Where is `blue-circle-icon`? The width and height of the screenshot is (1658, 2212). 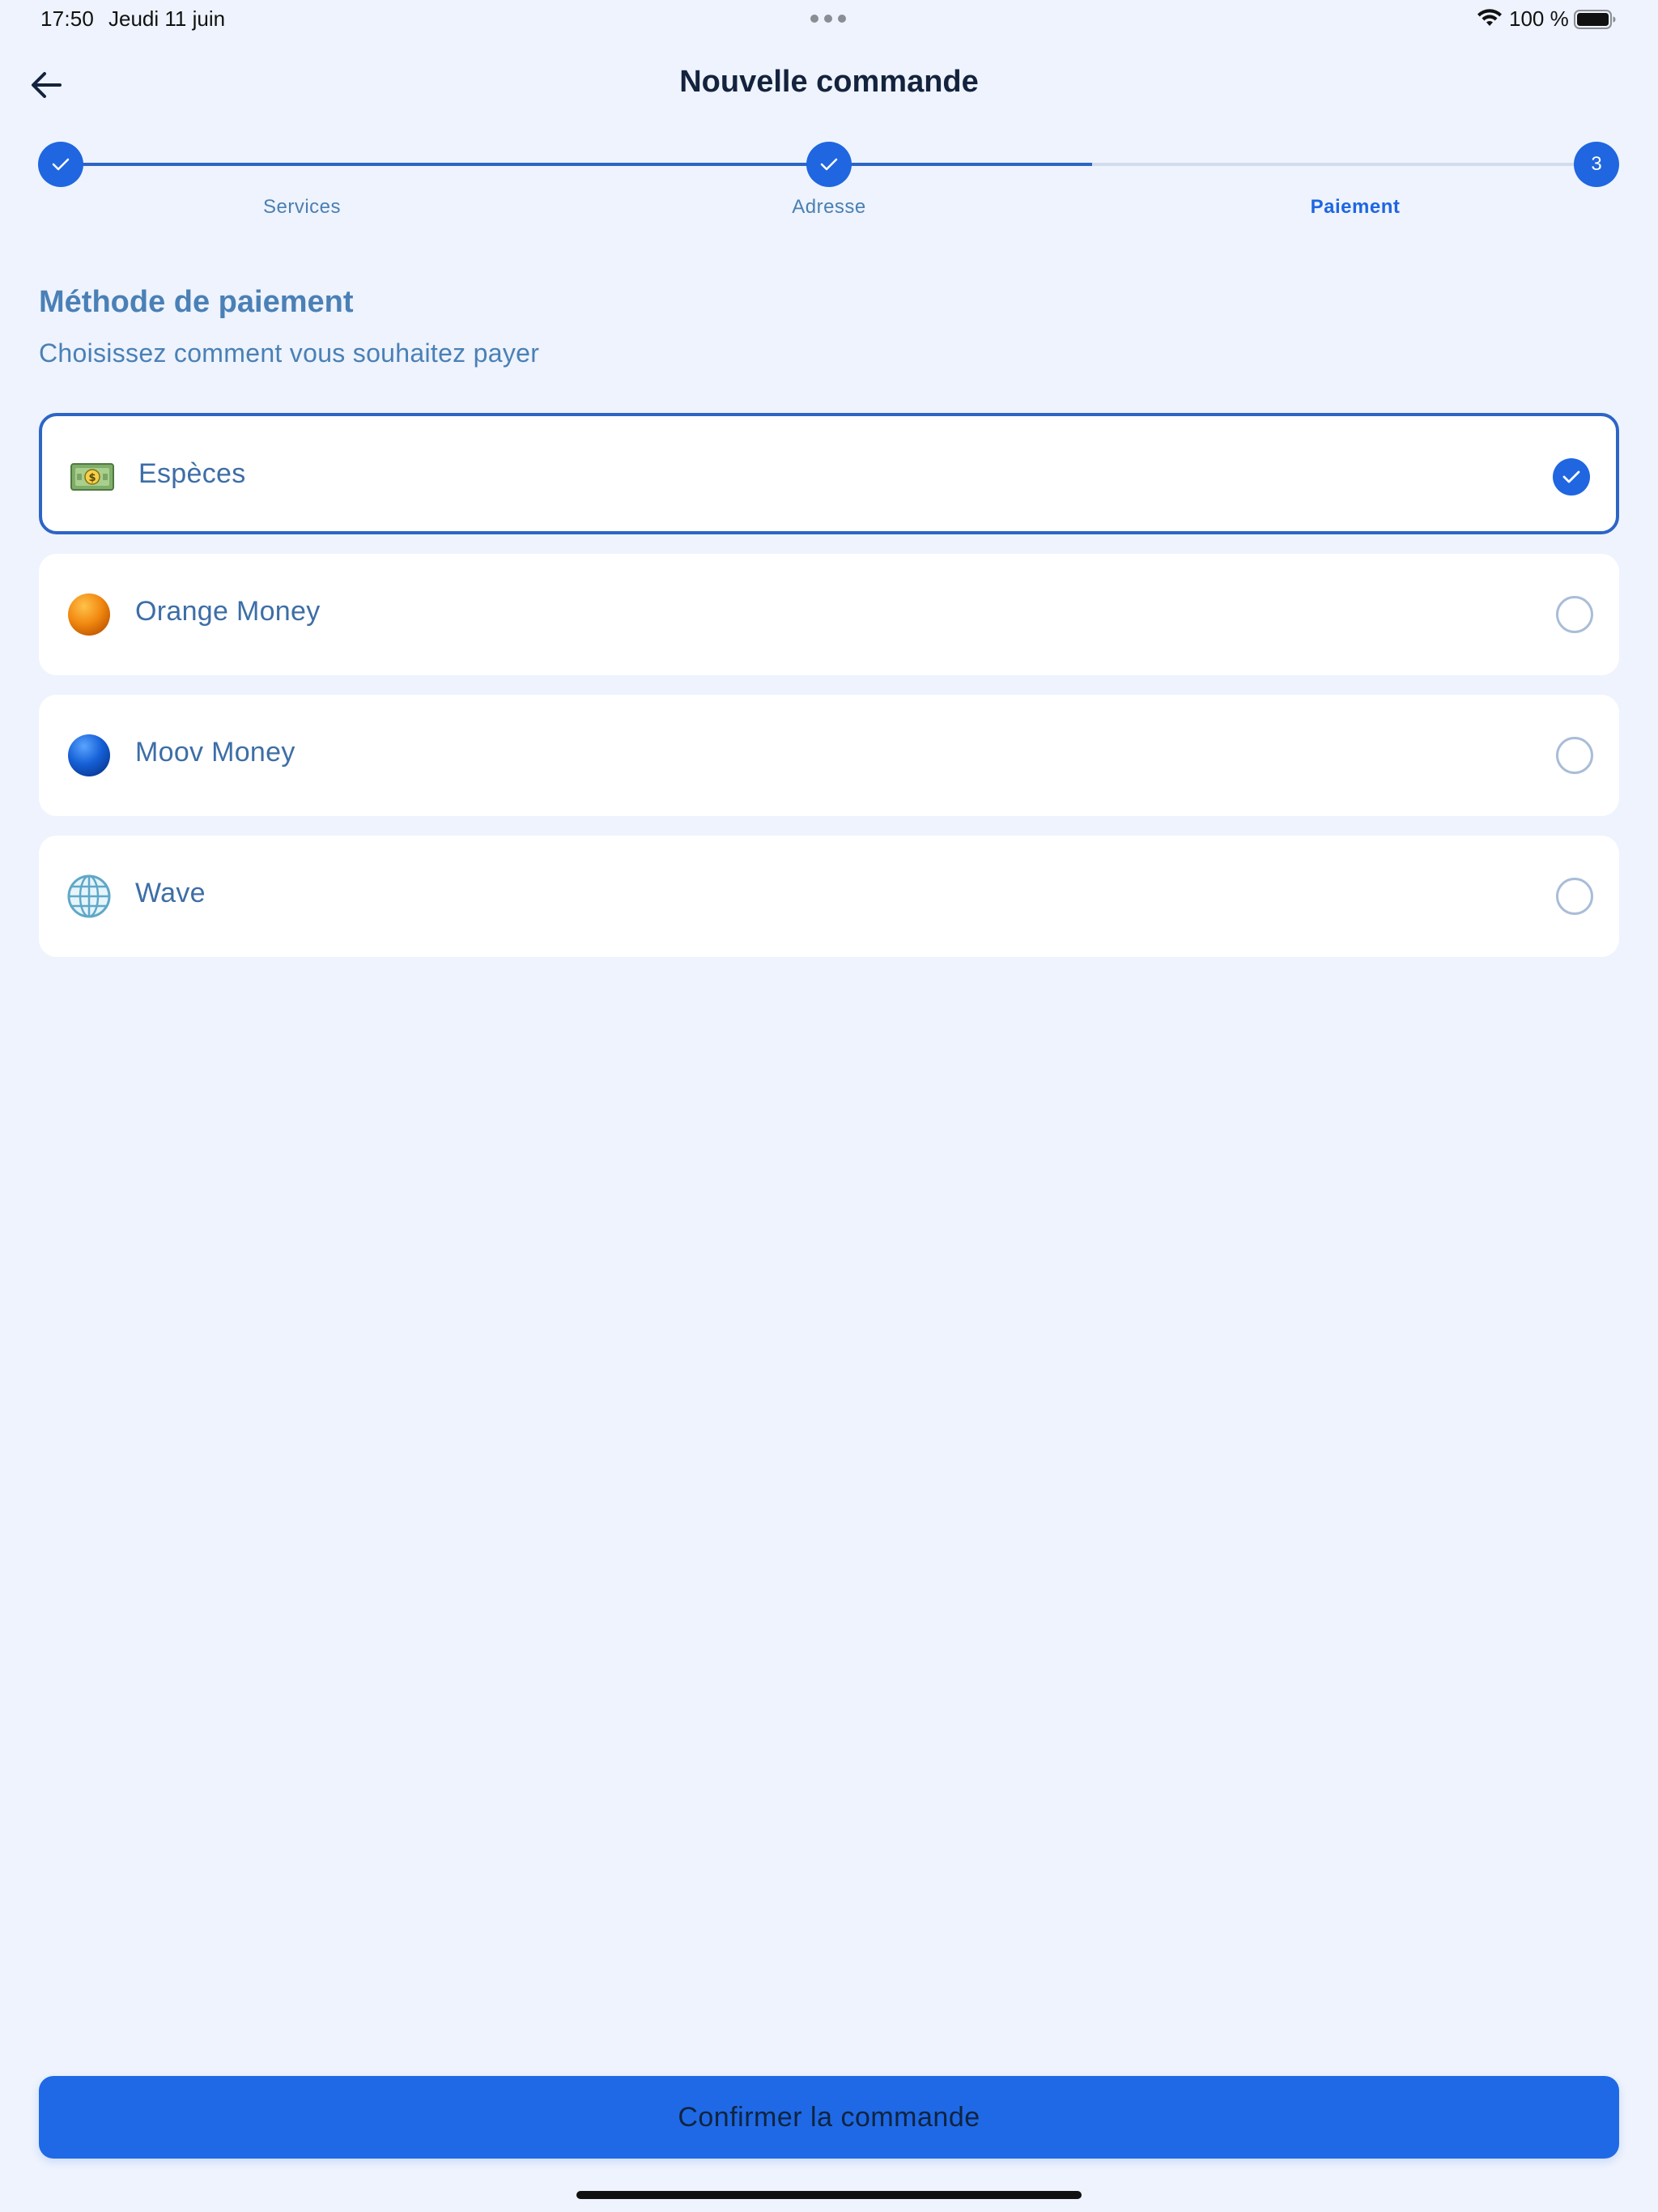
blue-circle-icon is located at coordinates (89, 756).